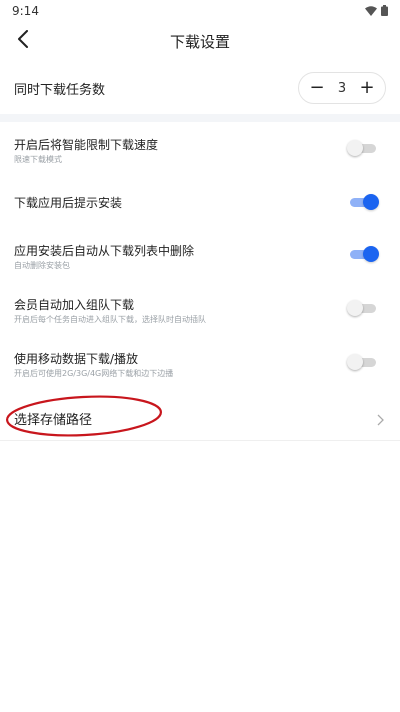 The height and width of the screenshot is (712, 400). I want to click on setting-mobile-data: 使用移动数据下载/播放 开启后可使用2G/3G/4G网络下载和边下边播, so click(200, 364).